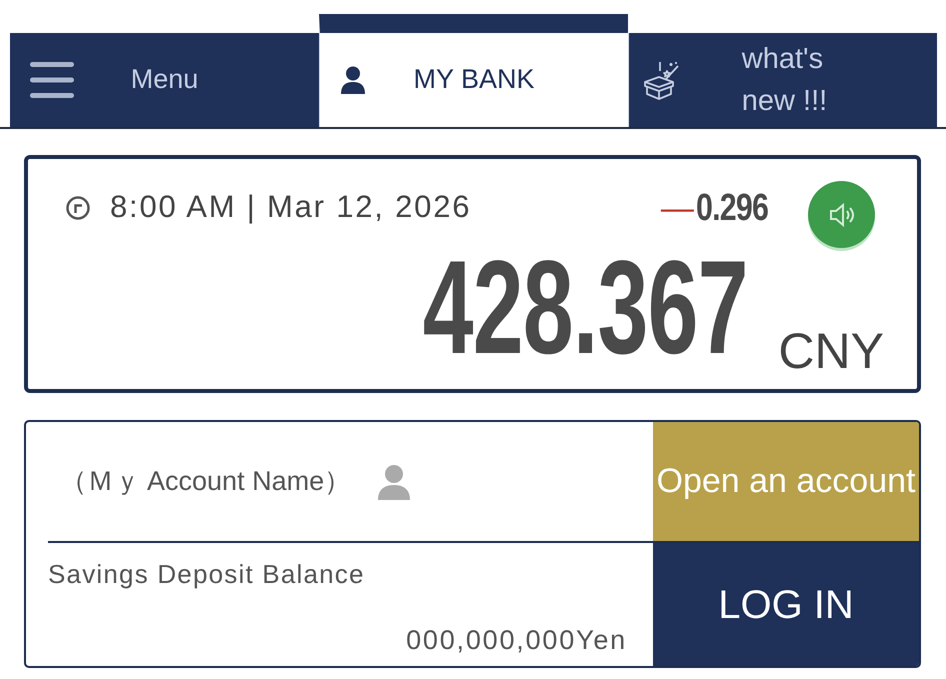  I want to click on change-value: 0.296, so click(732, 207).